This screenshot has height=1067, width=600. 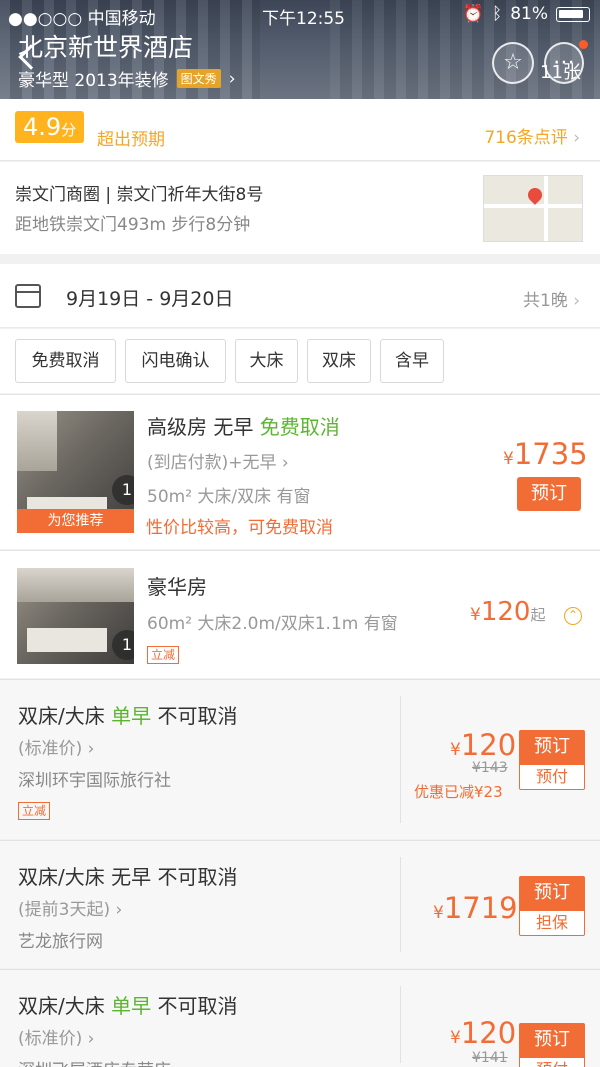 I want to click on recommended-band: 为您推荐, so click(x=75, y=521).